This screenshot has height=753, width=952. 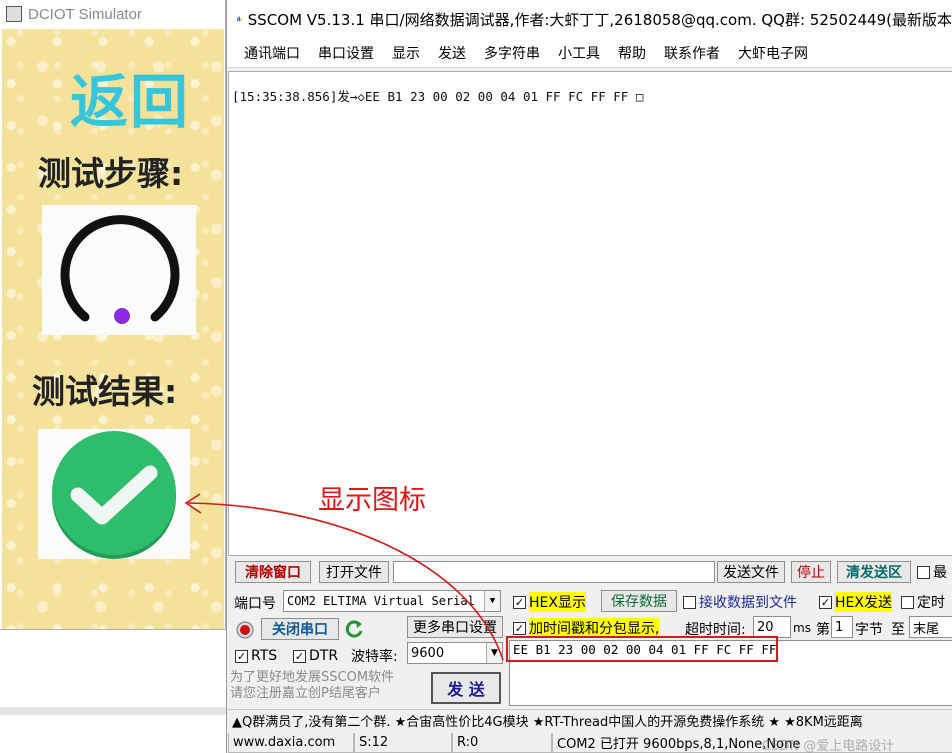 What do you see at coordinates (372, 500) in the screenshot?
I see `annotation-label: 显示图标` at bounding box center [372, 500].